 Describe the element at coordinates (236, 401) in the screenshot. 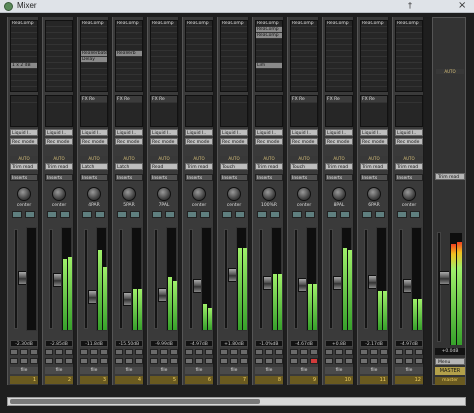

I see `horizontal-scrollbar` at that location.